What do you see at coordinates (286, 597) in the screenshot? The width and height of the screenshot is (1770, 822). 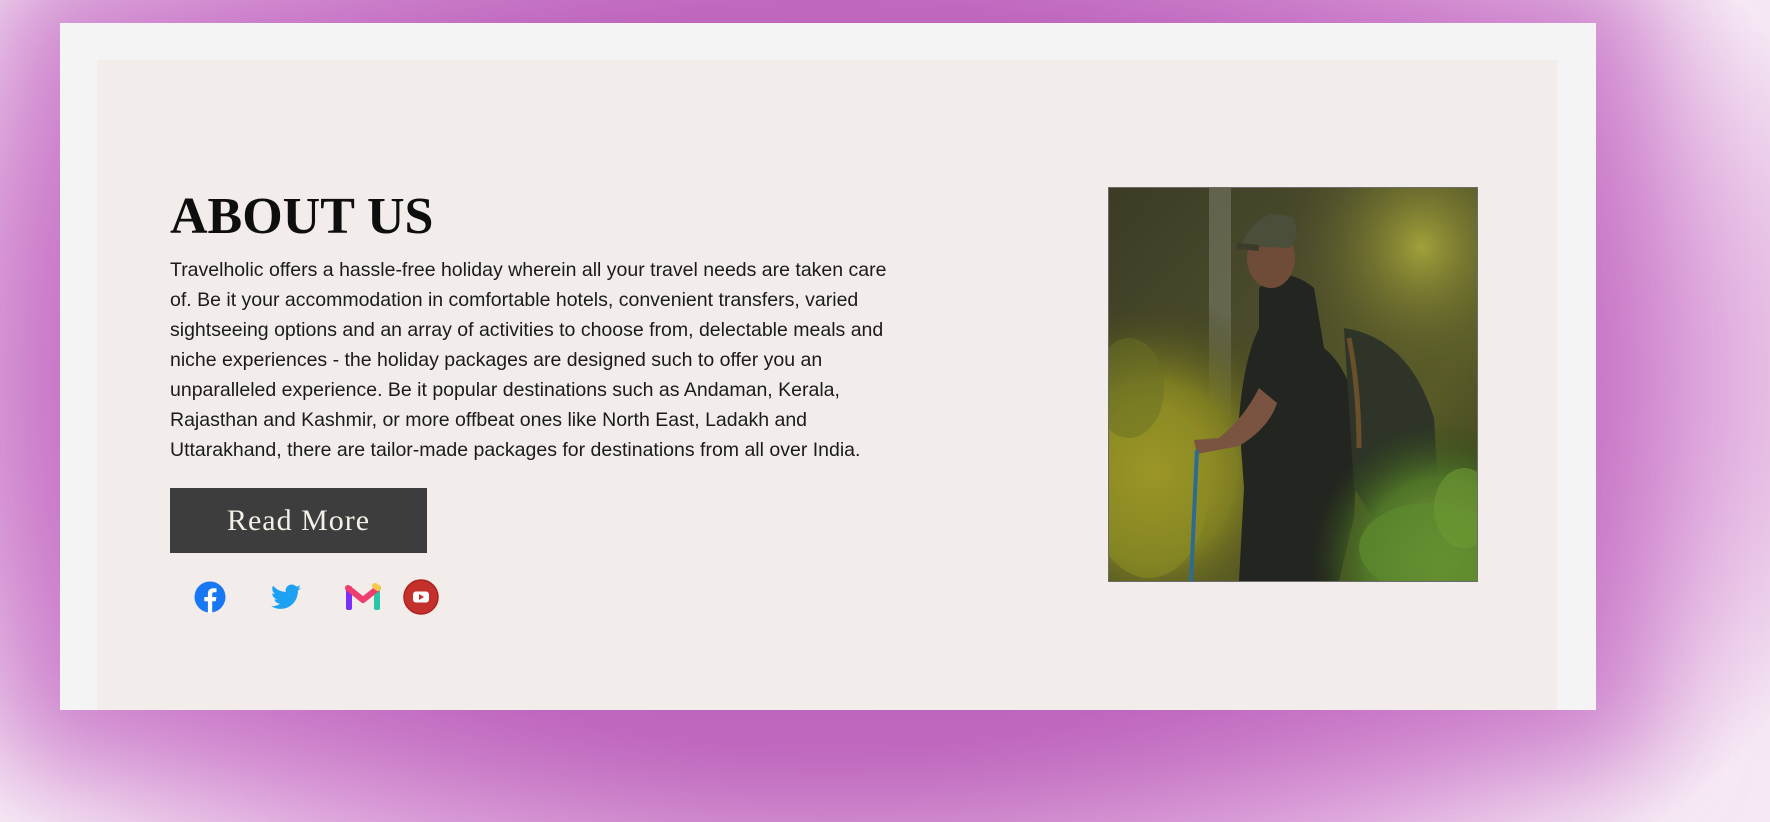 I see `twitter-icon` at bounding box center [286, 597].